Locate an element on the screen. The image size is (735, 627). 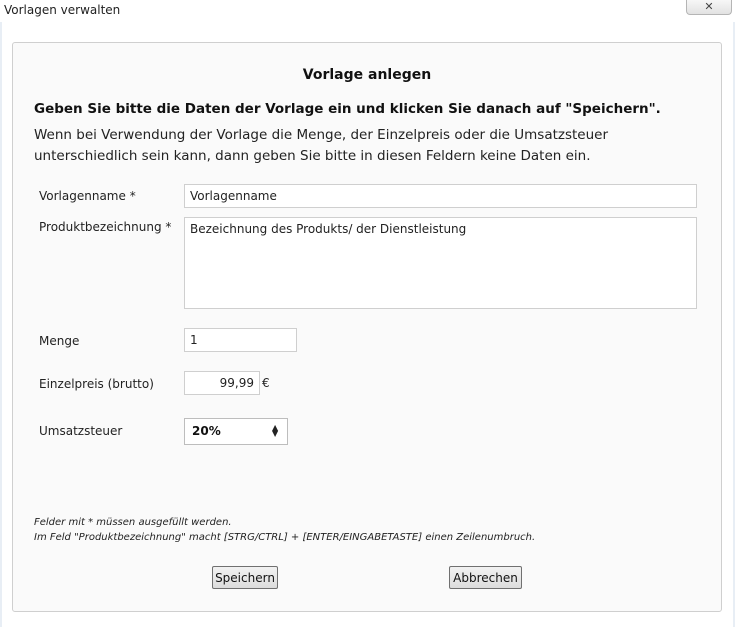
unit-price-input is located at coordinates (222, 383).